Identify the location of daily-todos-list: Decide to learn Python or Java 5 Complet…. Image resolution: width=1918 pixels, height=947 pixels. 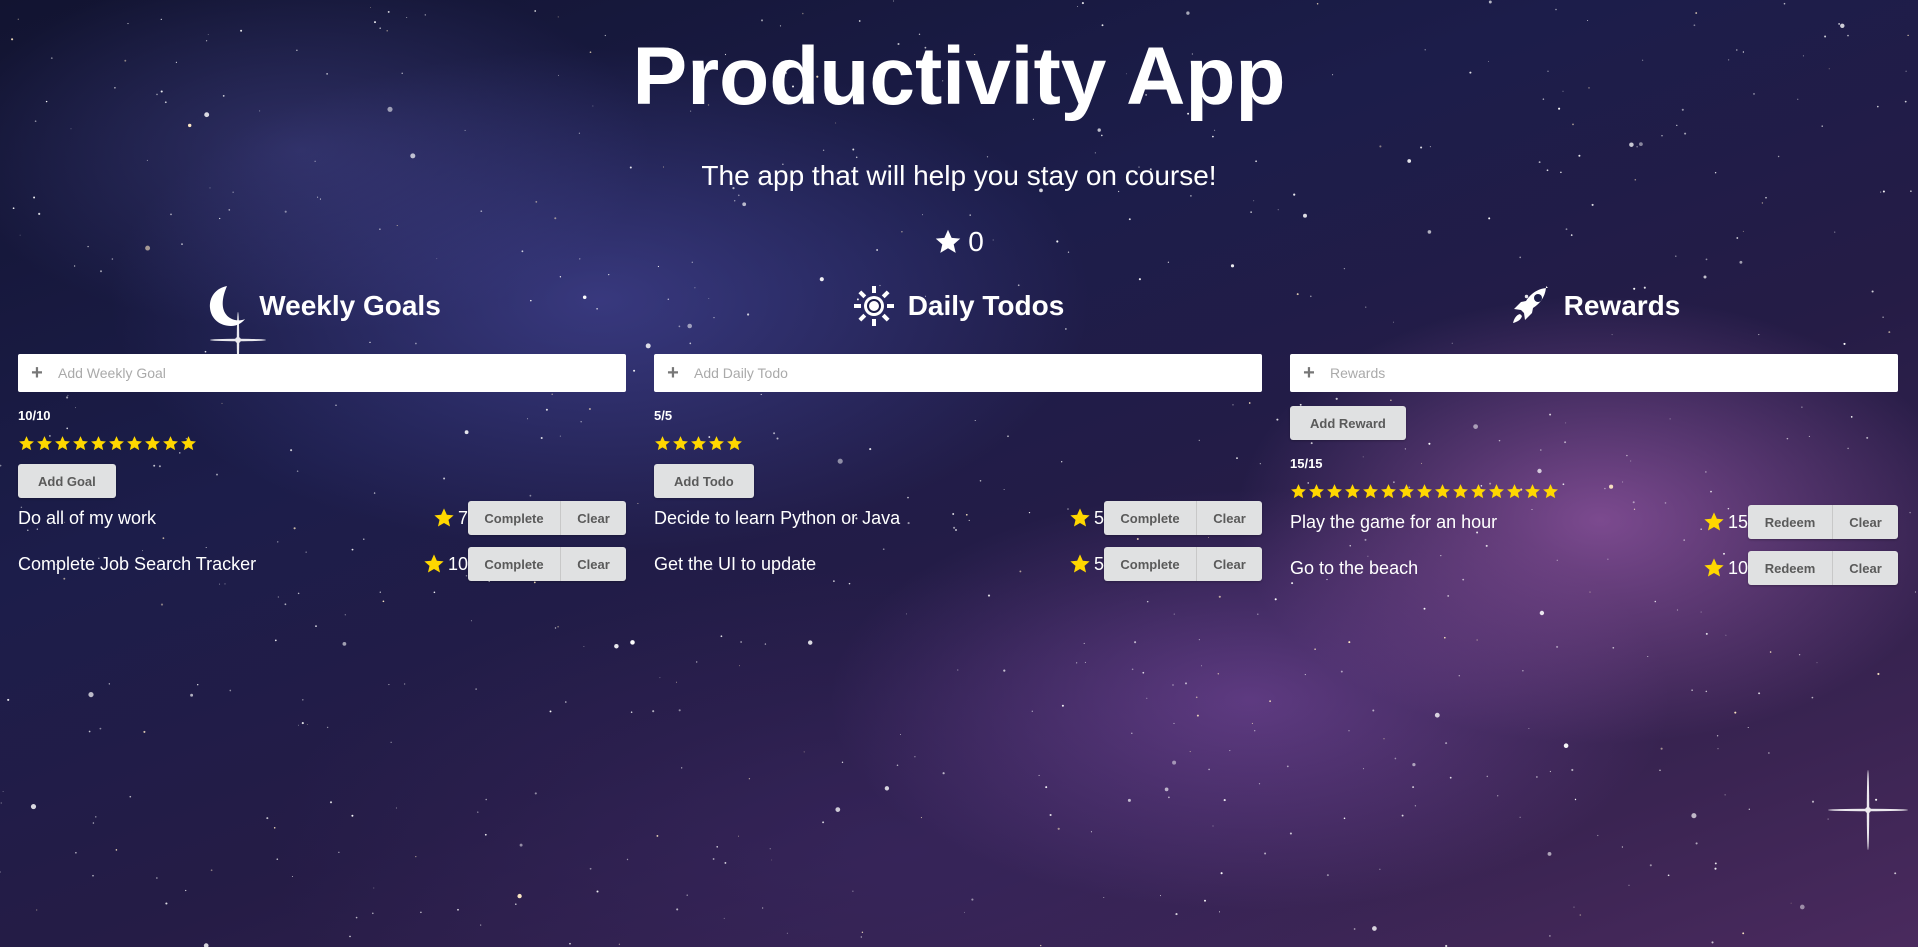
(958, 541).